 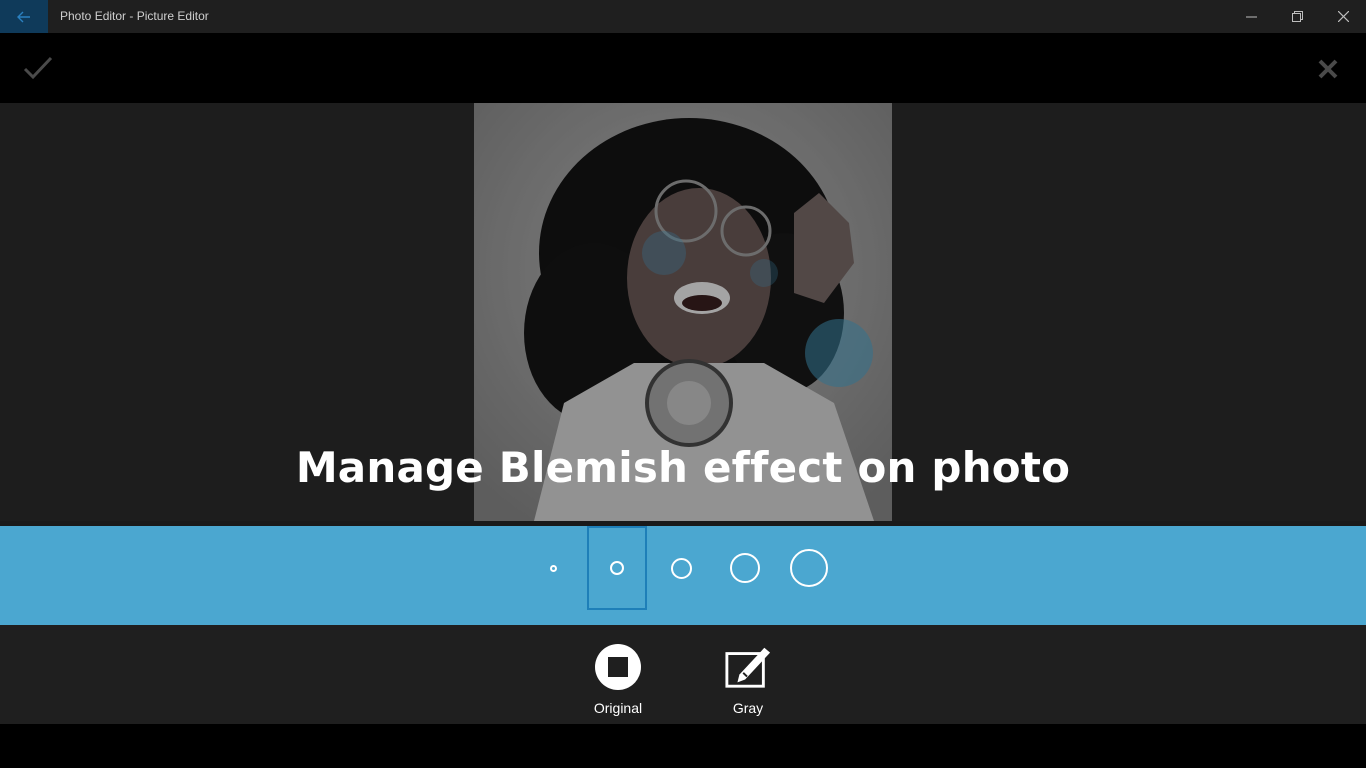 I want to click on apply-button, so click(x=38, y=68).